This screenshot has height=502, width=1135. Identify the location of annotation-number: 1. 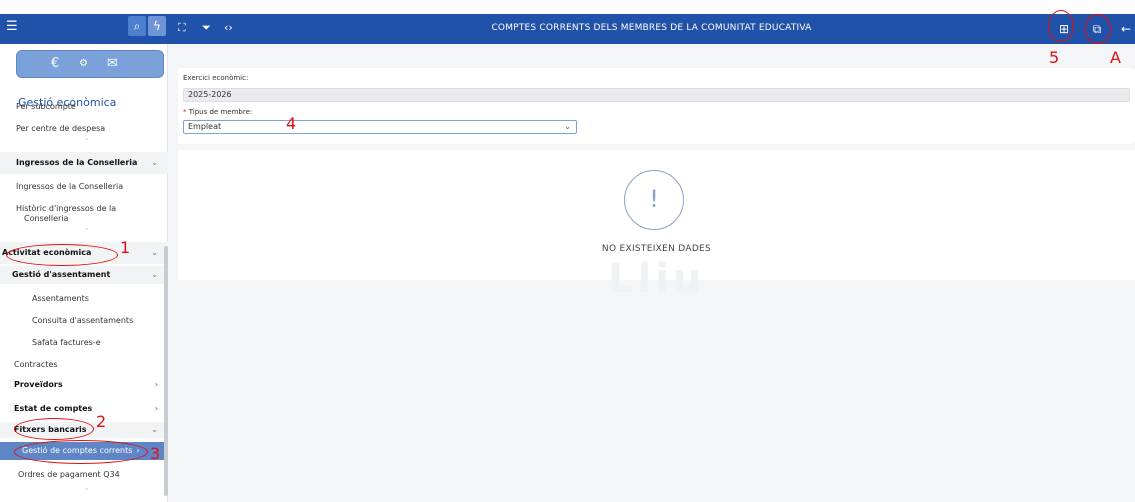
(125, 247).